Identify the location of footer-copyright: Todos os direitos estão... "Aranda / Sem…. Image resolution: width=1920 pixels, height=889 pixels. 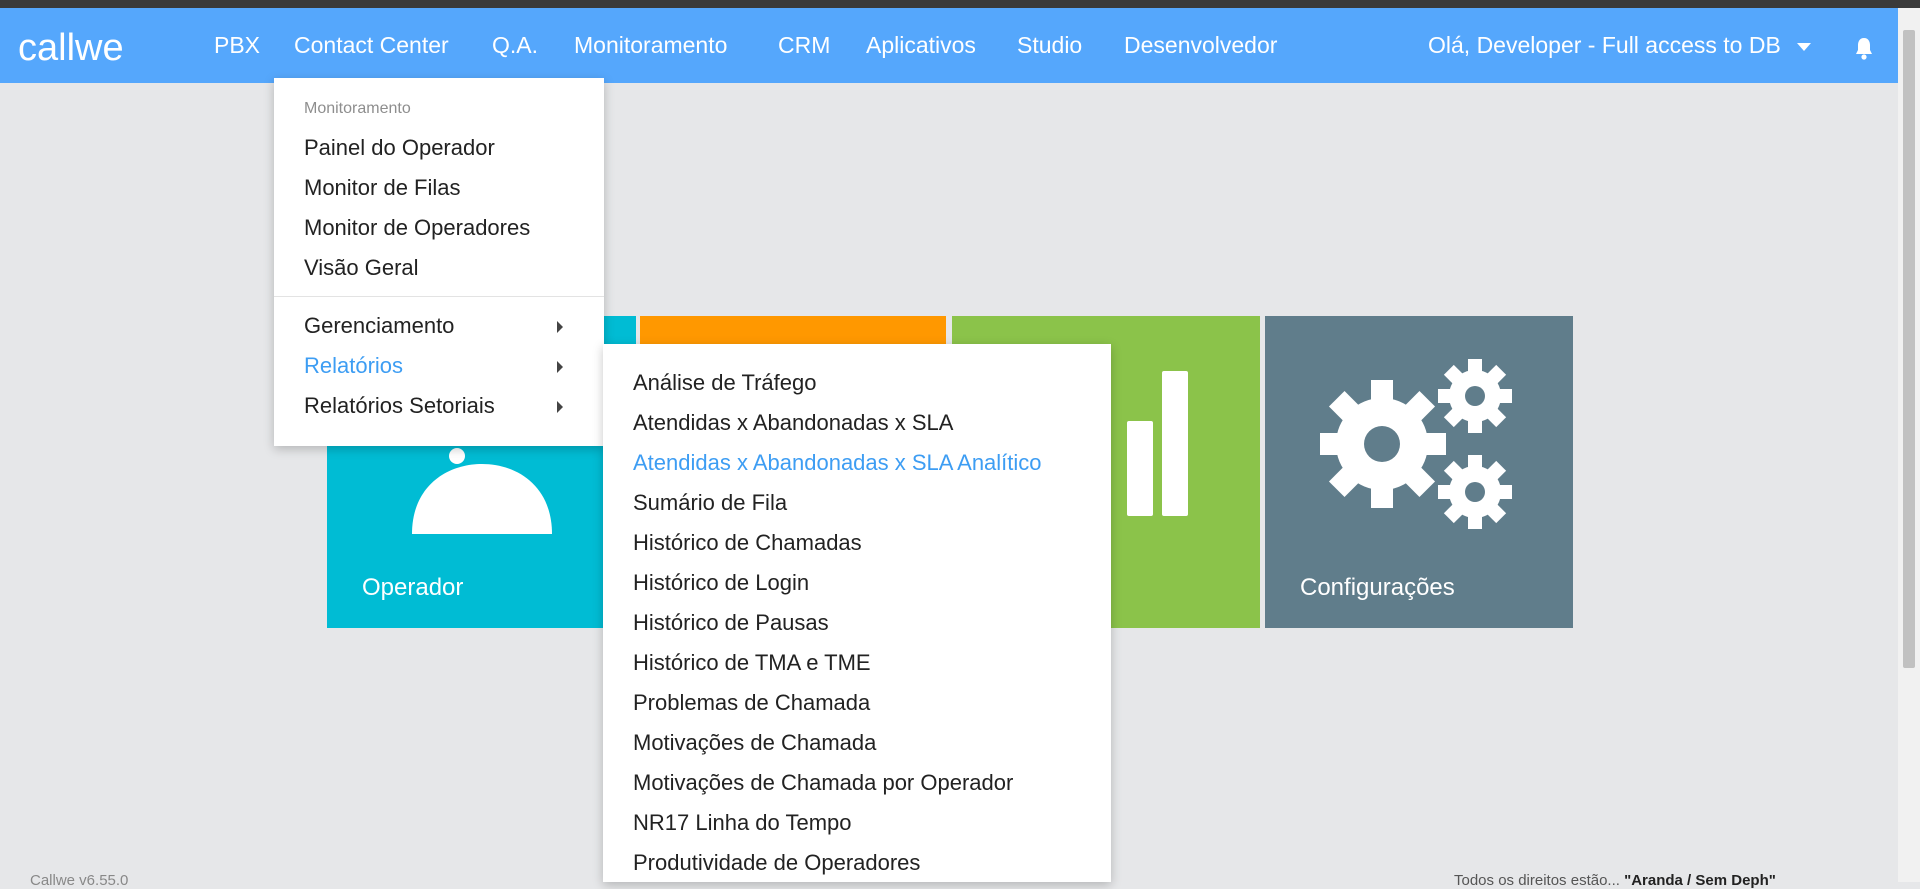
(1615, 880).